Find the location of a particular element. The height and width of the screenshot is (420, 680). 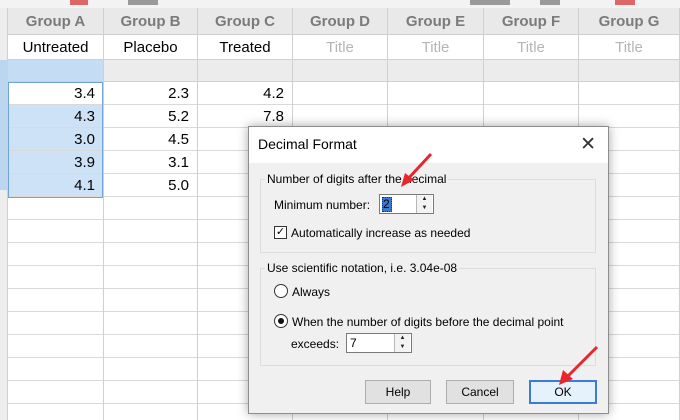

help-button: Help is located at coordinates (398, 392).